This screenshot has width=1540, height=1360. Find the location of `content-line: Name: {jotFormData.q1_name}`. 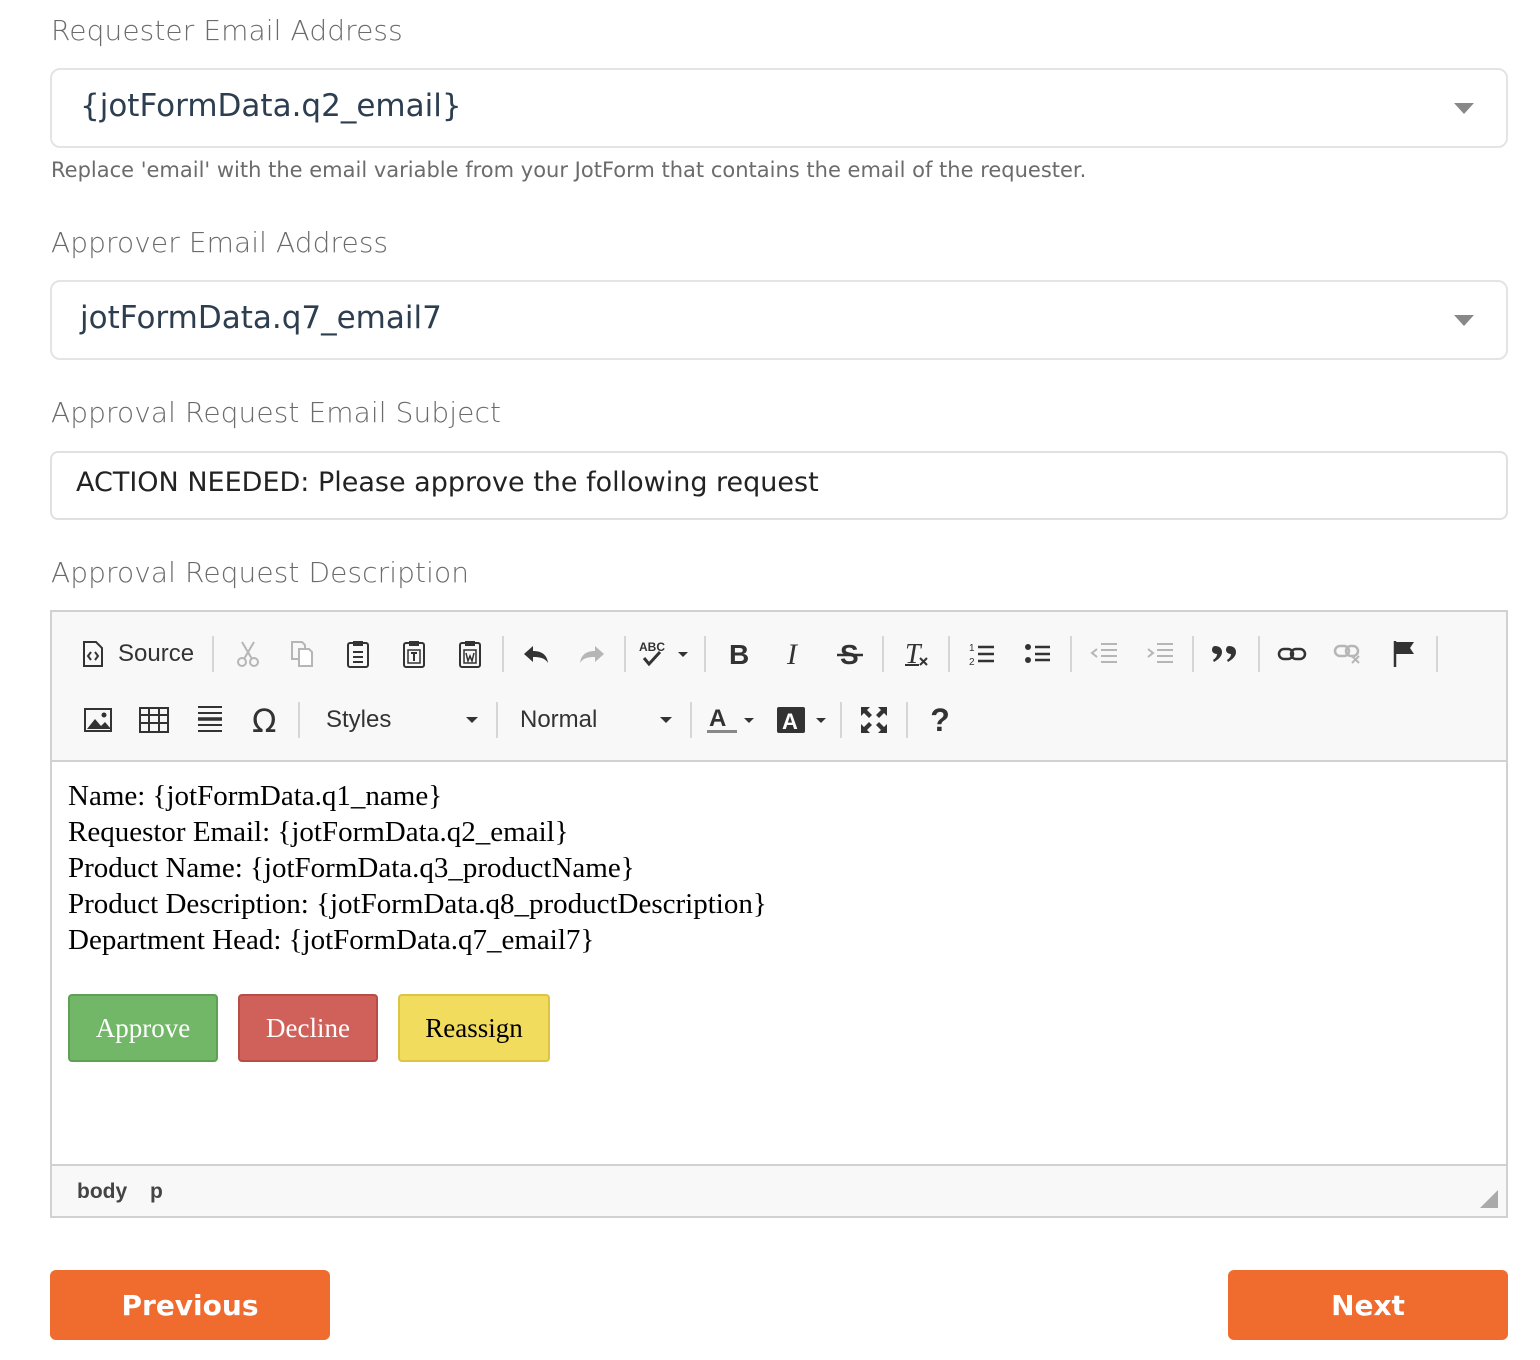

content-line: Name: {jotFormData.q1_name} is located at coordinates (255, 796).